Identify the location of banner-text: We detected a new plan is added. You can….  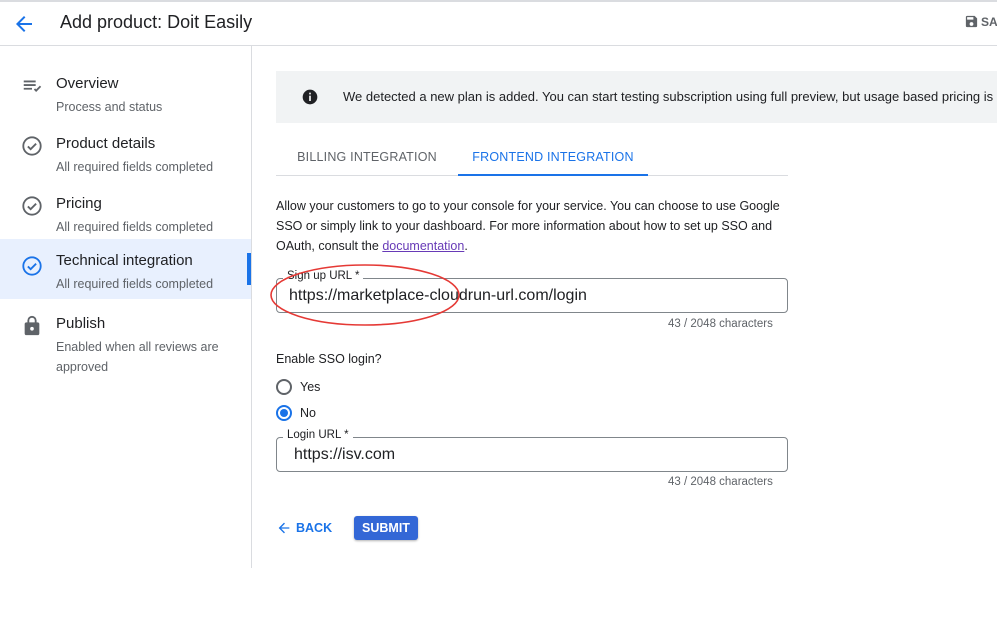
(668, 96).